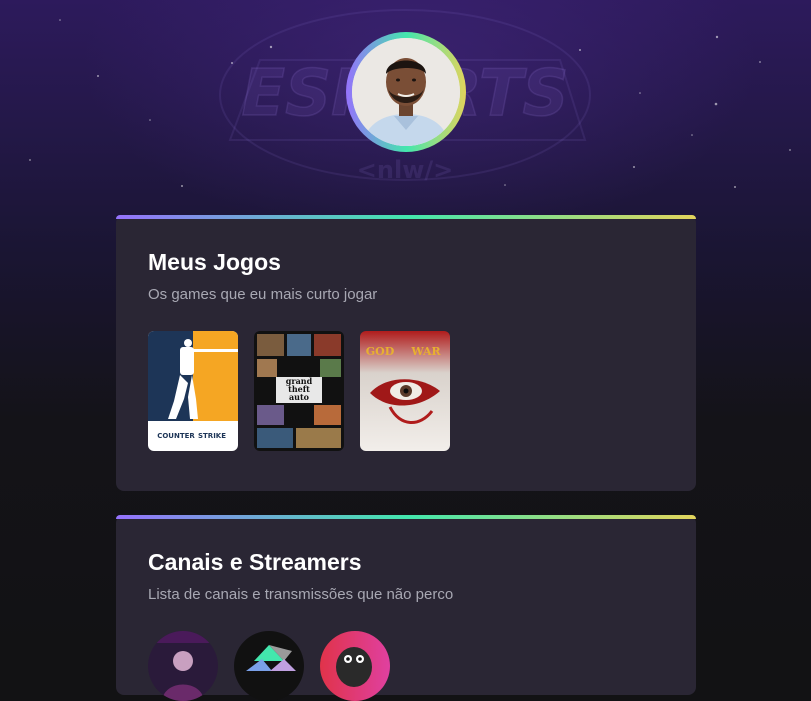 The width and height of the screenshot is (811, 701). I want to click on cs-logo-line1: COUNTER, so click(176, 436).